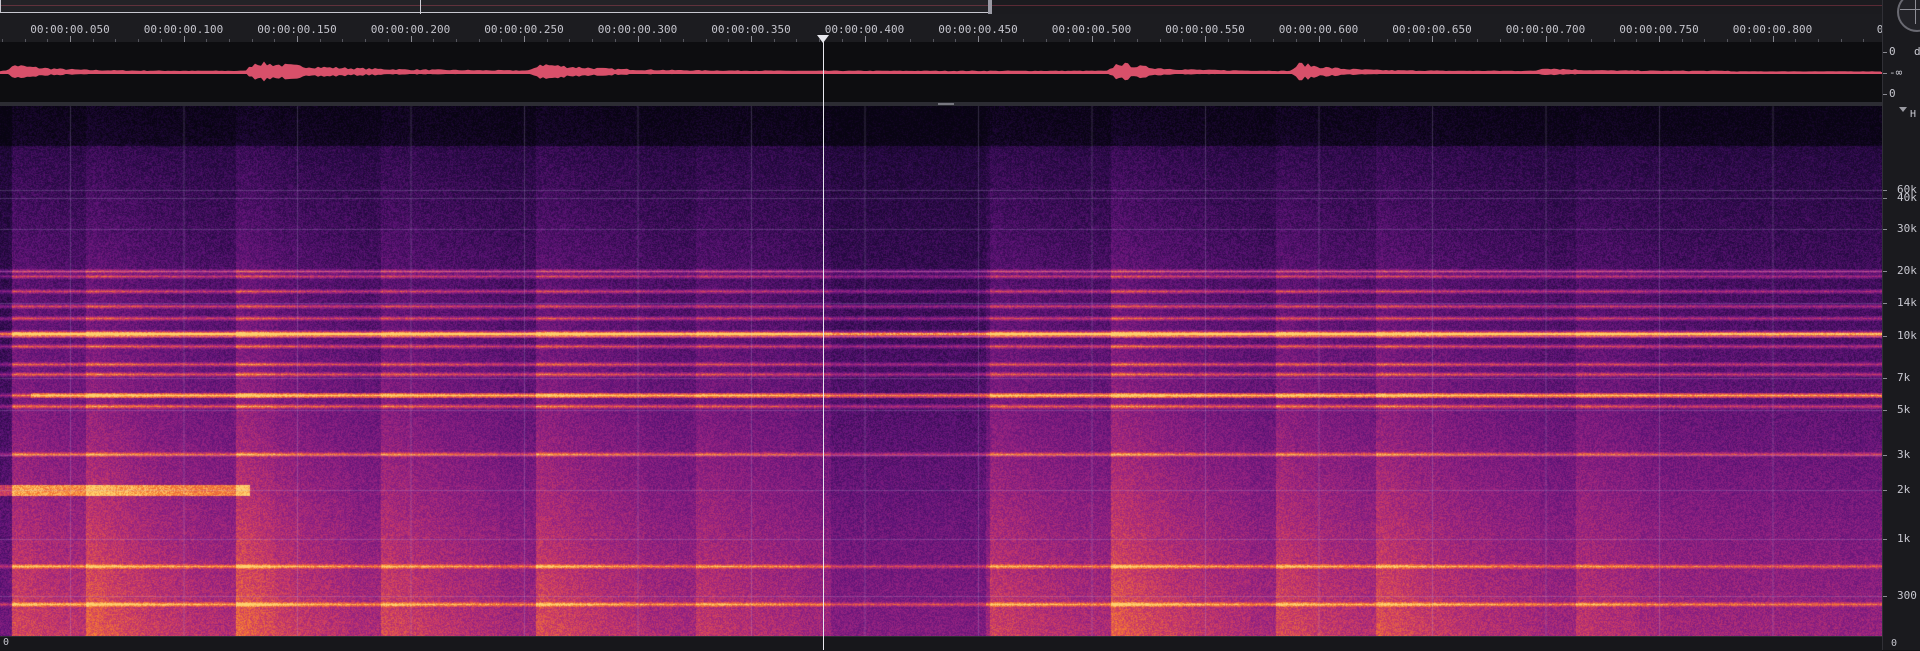  Describe the element at coordinates (990, 7) in the screenshot. I see `overview-range-handle` at that location.